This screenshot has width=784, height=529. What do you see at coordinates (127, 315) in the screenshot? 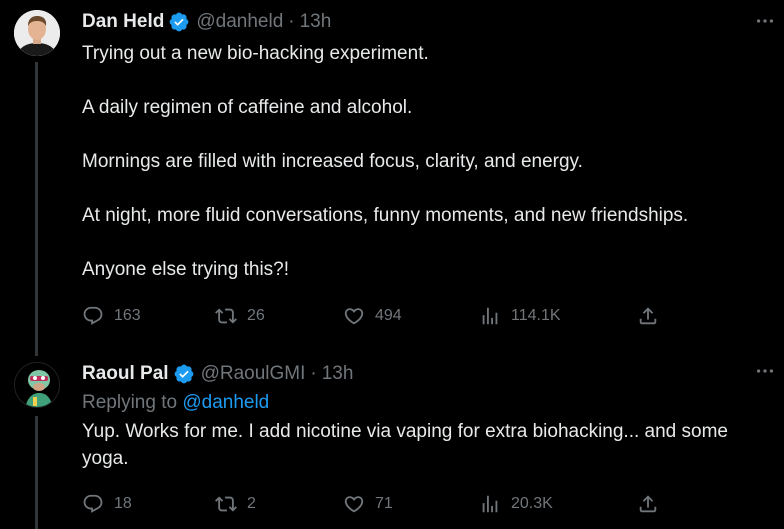
I see `reply-count: 163` at bounding box center [127, 315].